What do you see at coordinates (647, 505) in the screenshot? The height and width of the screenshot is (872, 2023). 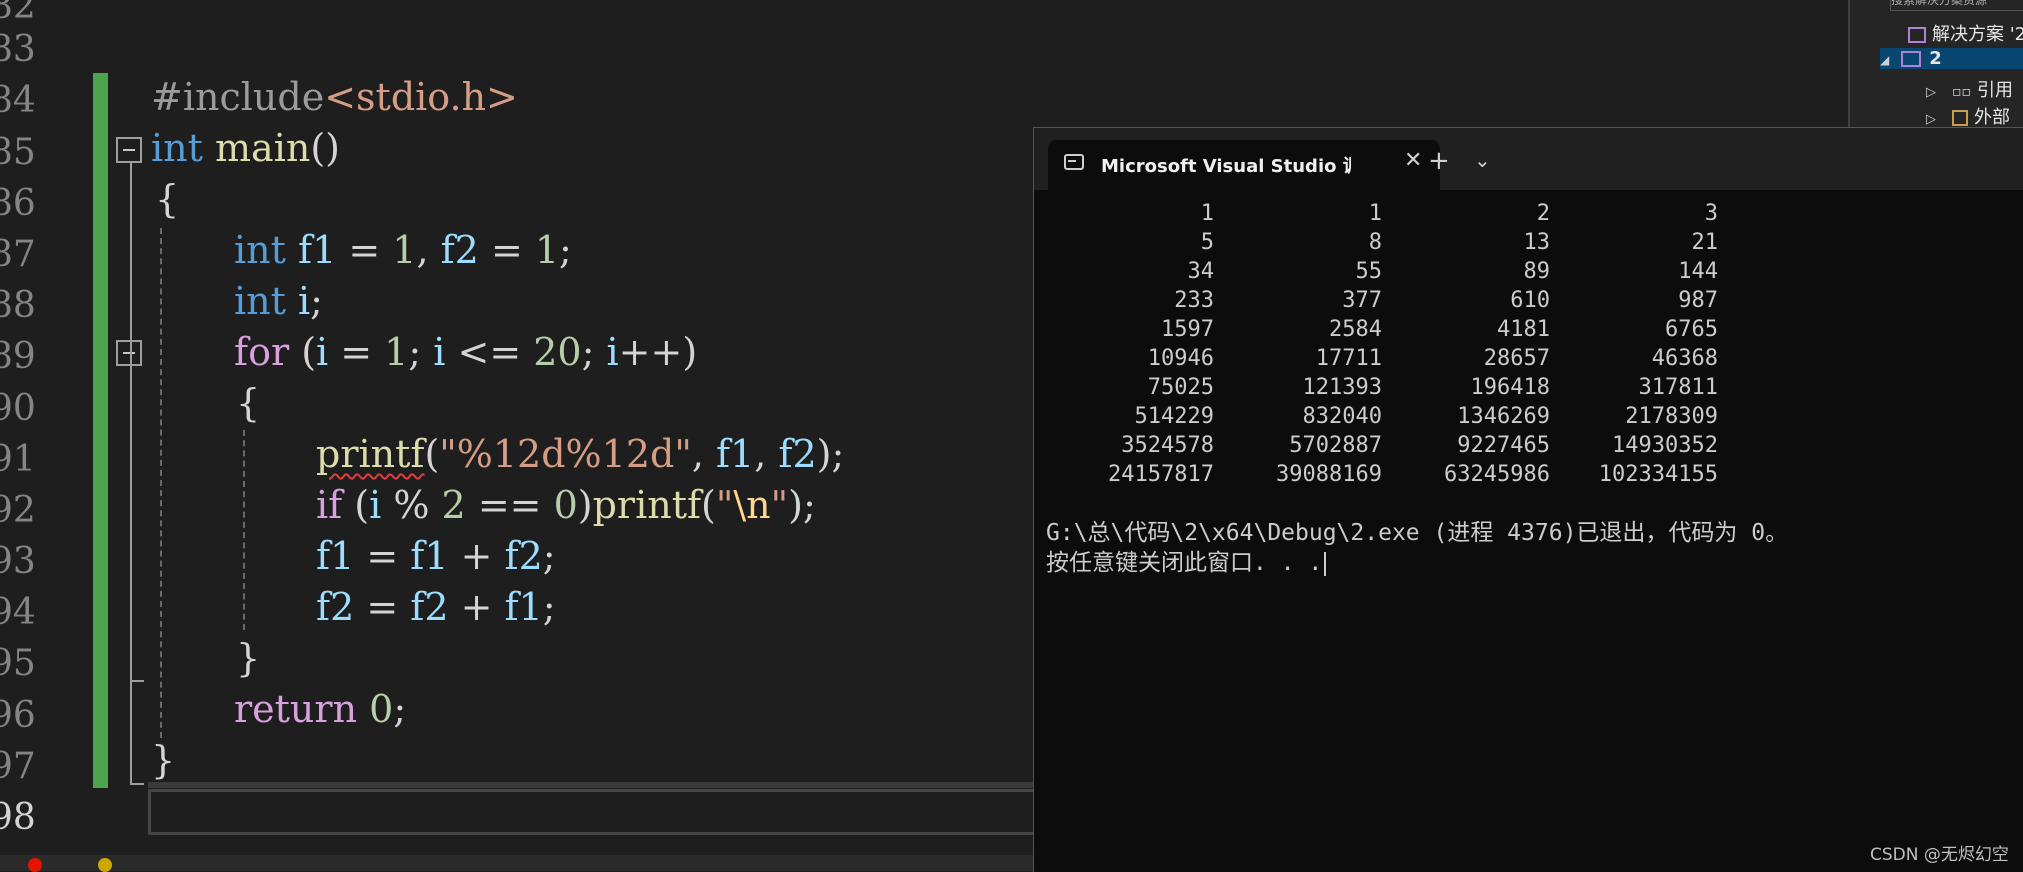 I see `function-name: printf` at bounding box center [647, 505].